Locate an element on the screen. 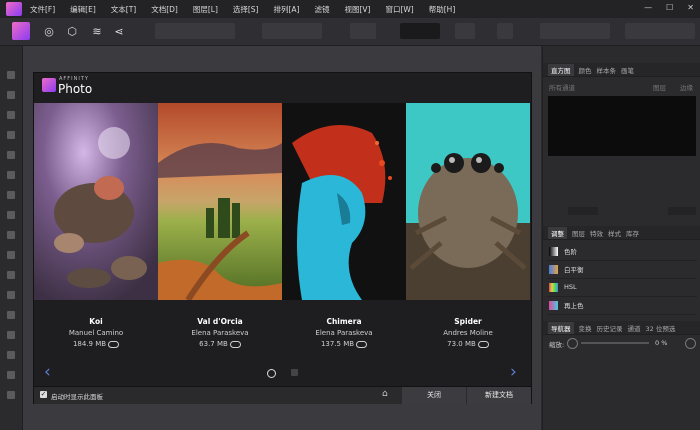 The height and width of the screenshot is (430, 700). tone-mapping-persona-icon: ≋ is located at coordinates (97, 31).